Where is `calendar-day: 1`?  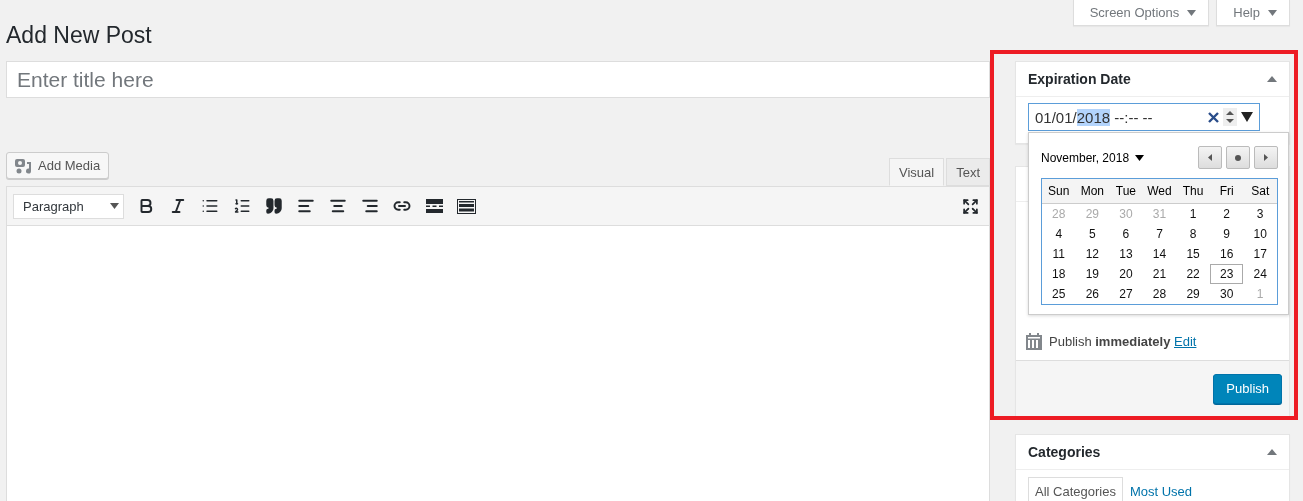 calendar-day: 1 is located at coordinates (1193, 214).